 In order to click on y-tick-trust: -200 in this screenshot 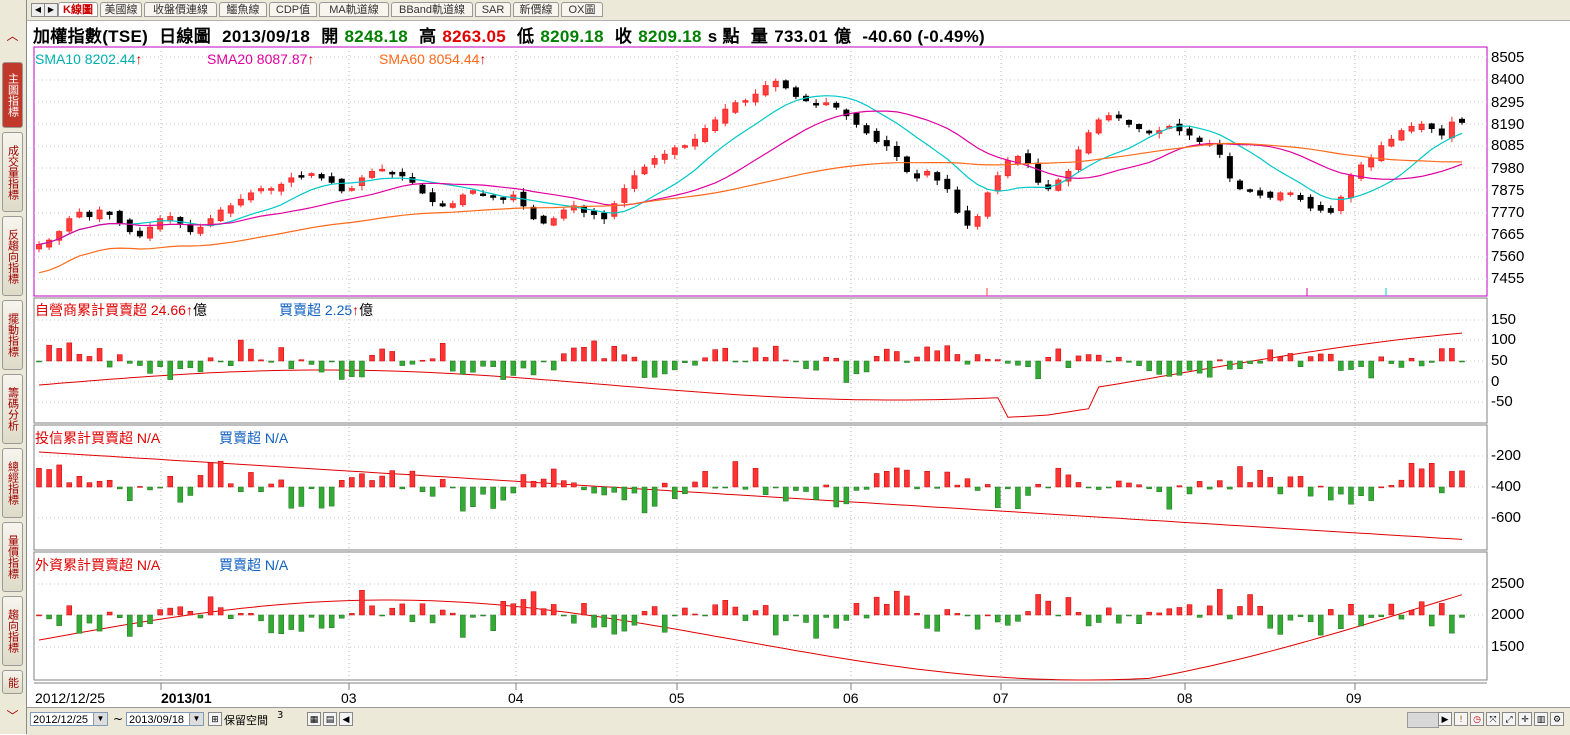, I will do `click(1506, 455)`.